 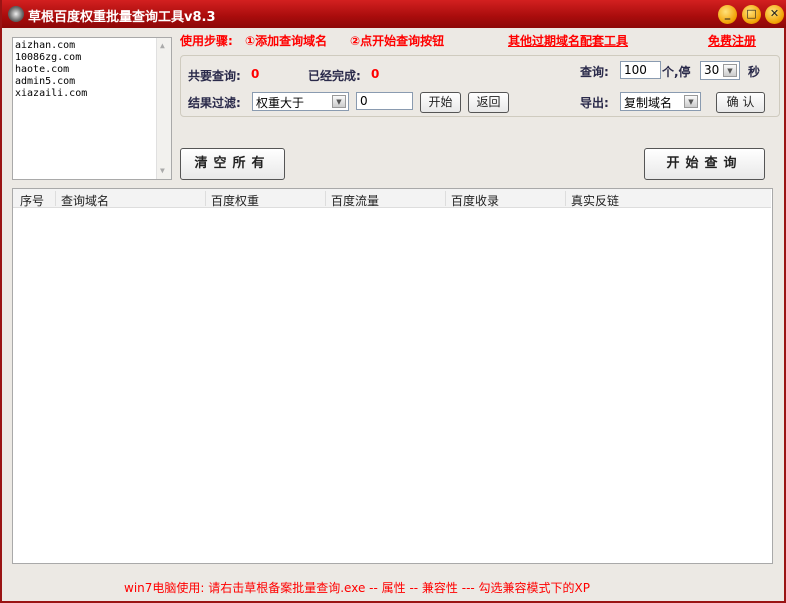 I want to click on minimize-button: _, so click(x=727, y=14).